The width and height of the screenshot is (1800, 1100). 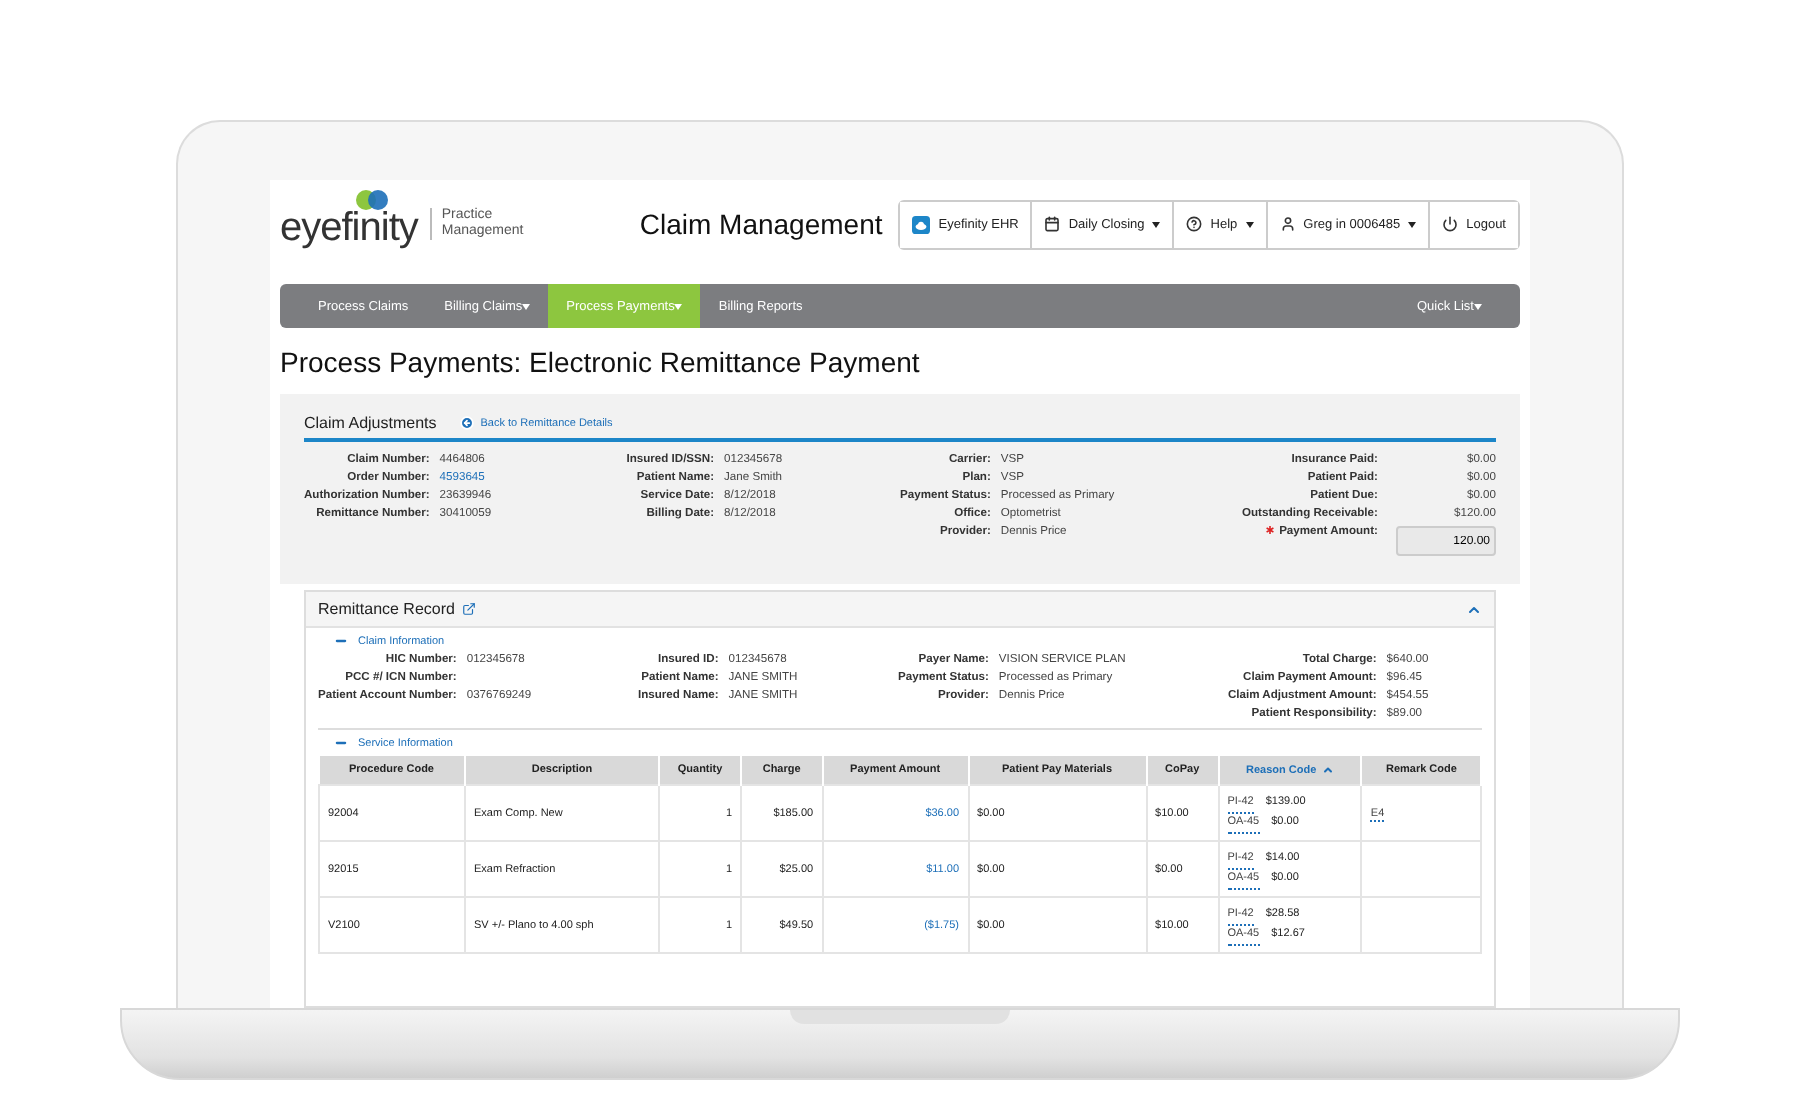 I want to click on section-title: Claim Adjustments, so click(x=370, y=423).